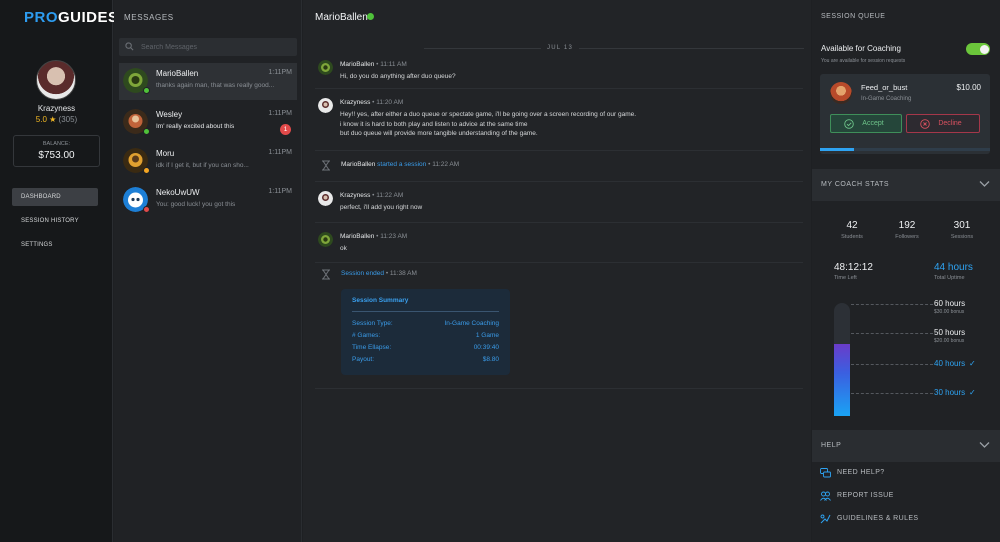  I want to click on user-rating: 5.0 ★ (305), so click(56, 119).